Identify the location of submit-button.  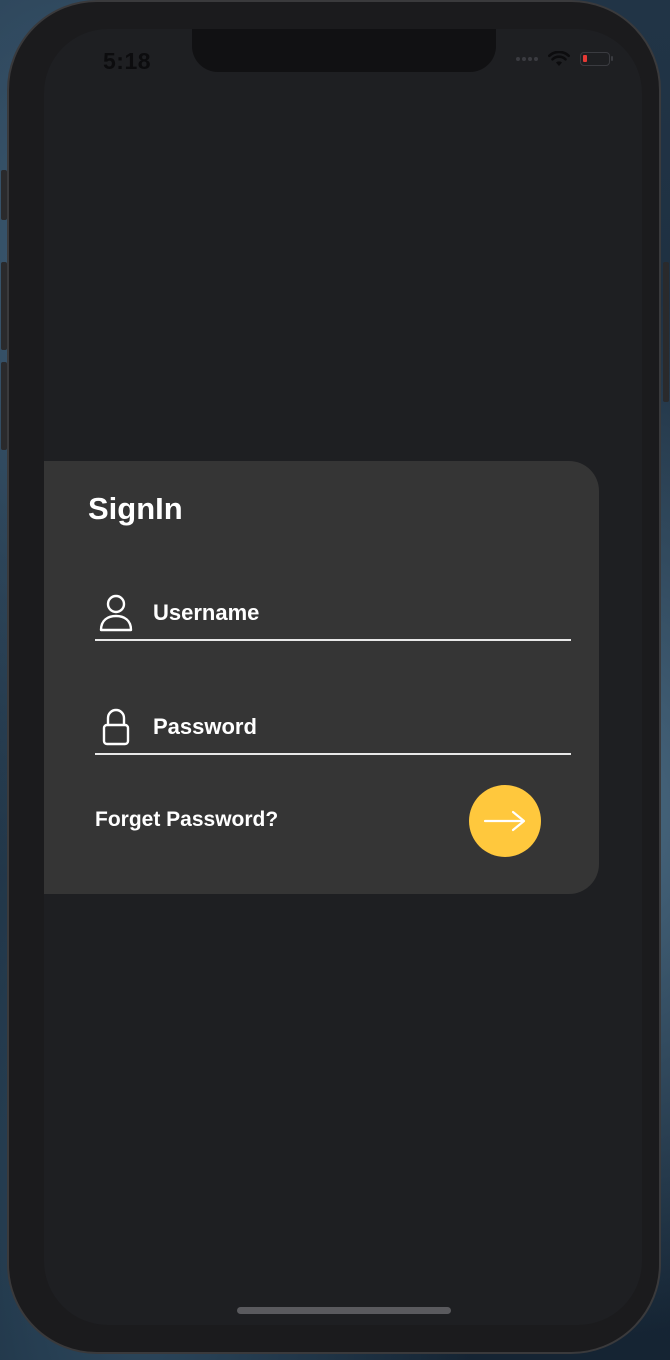
(505, 821).